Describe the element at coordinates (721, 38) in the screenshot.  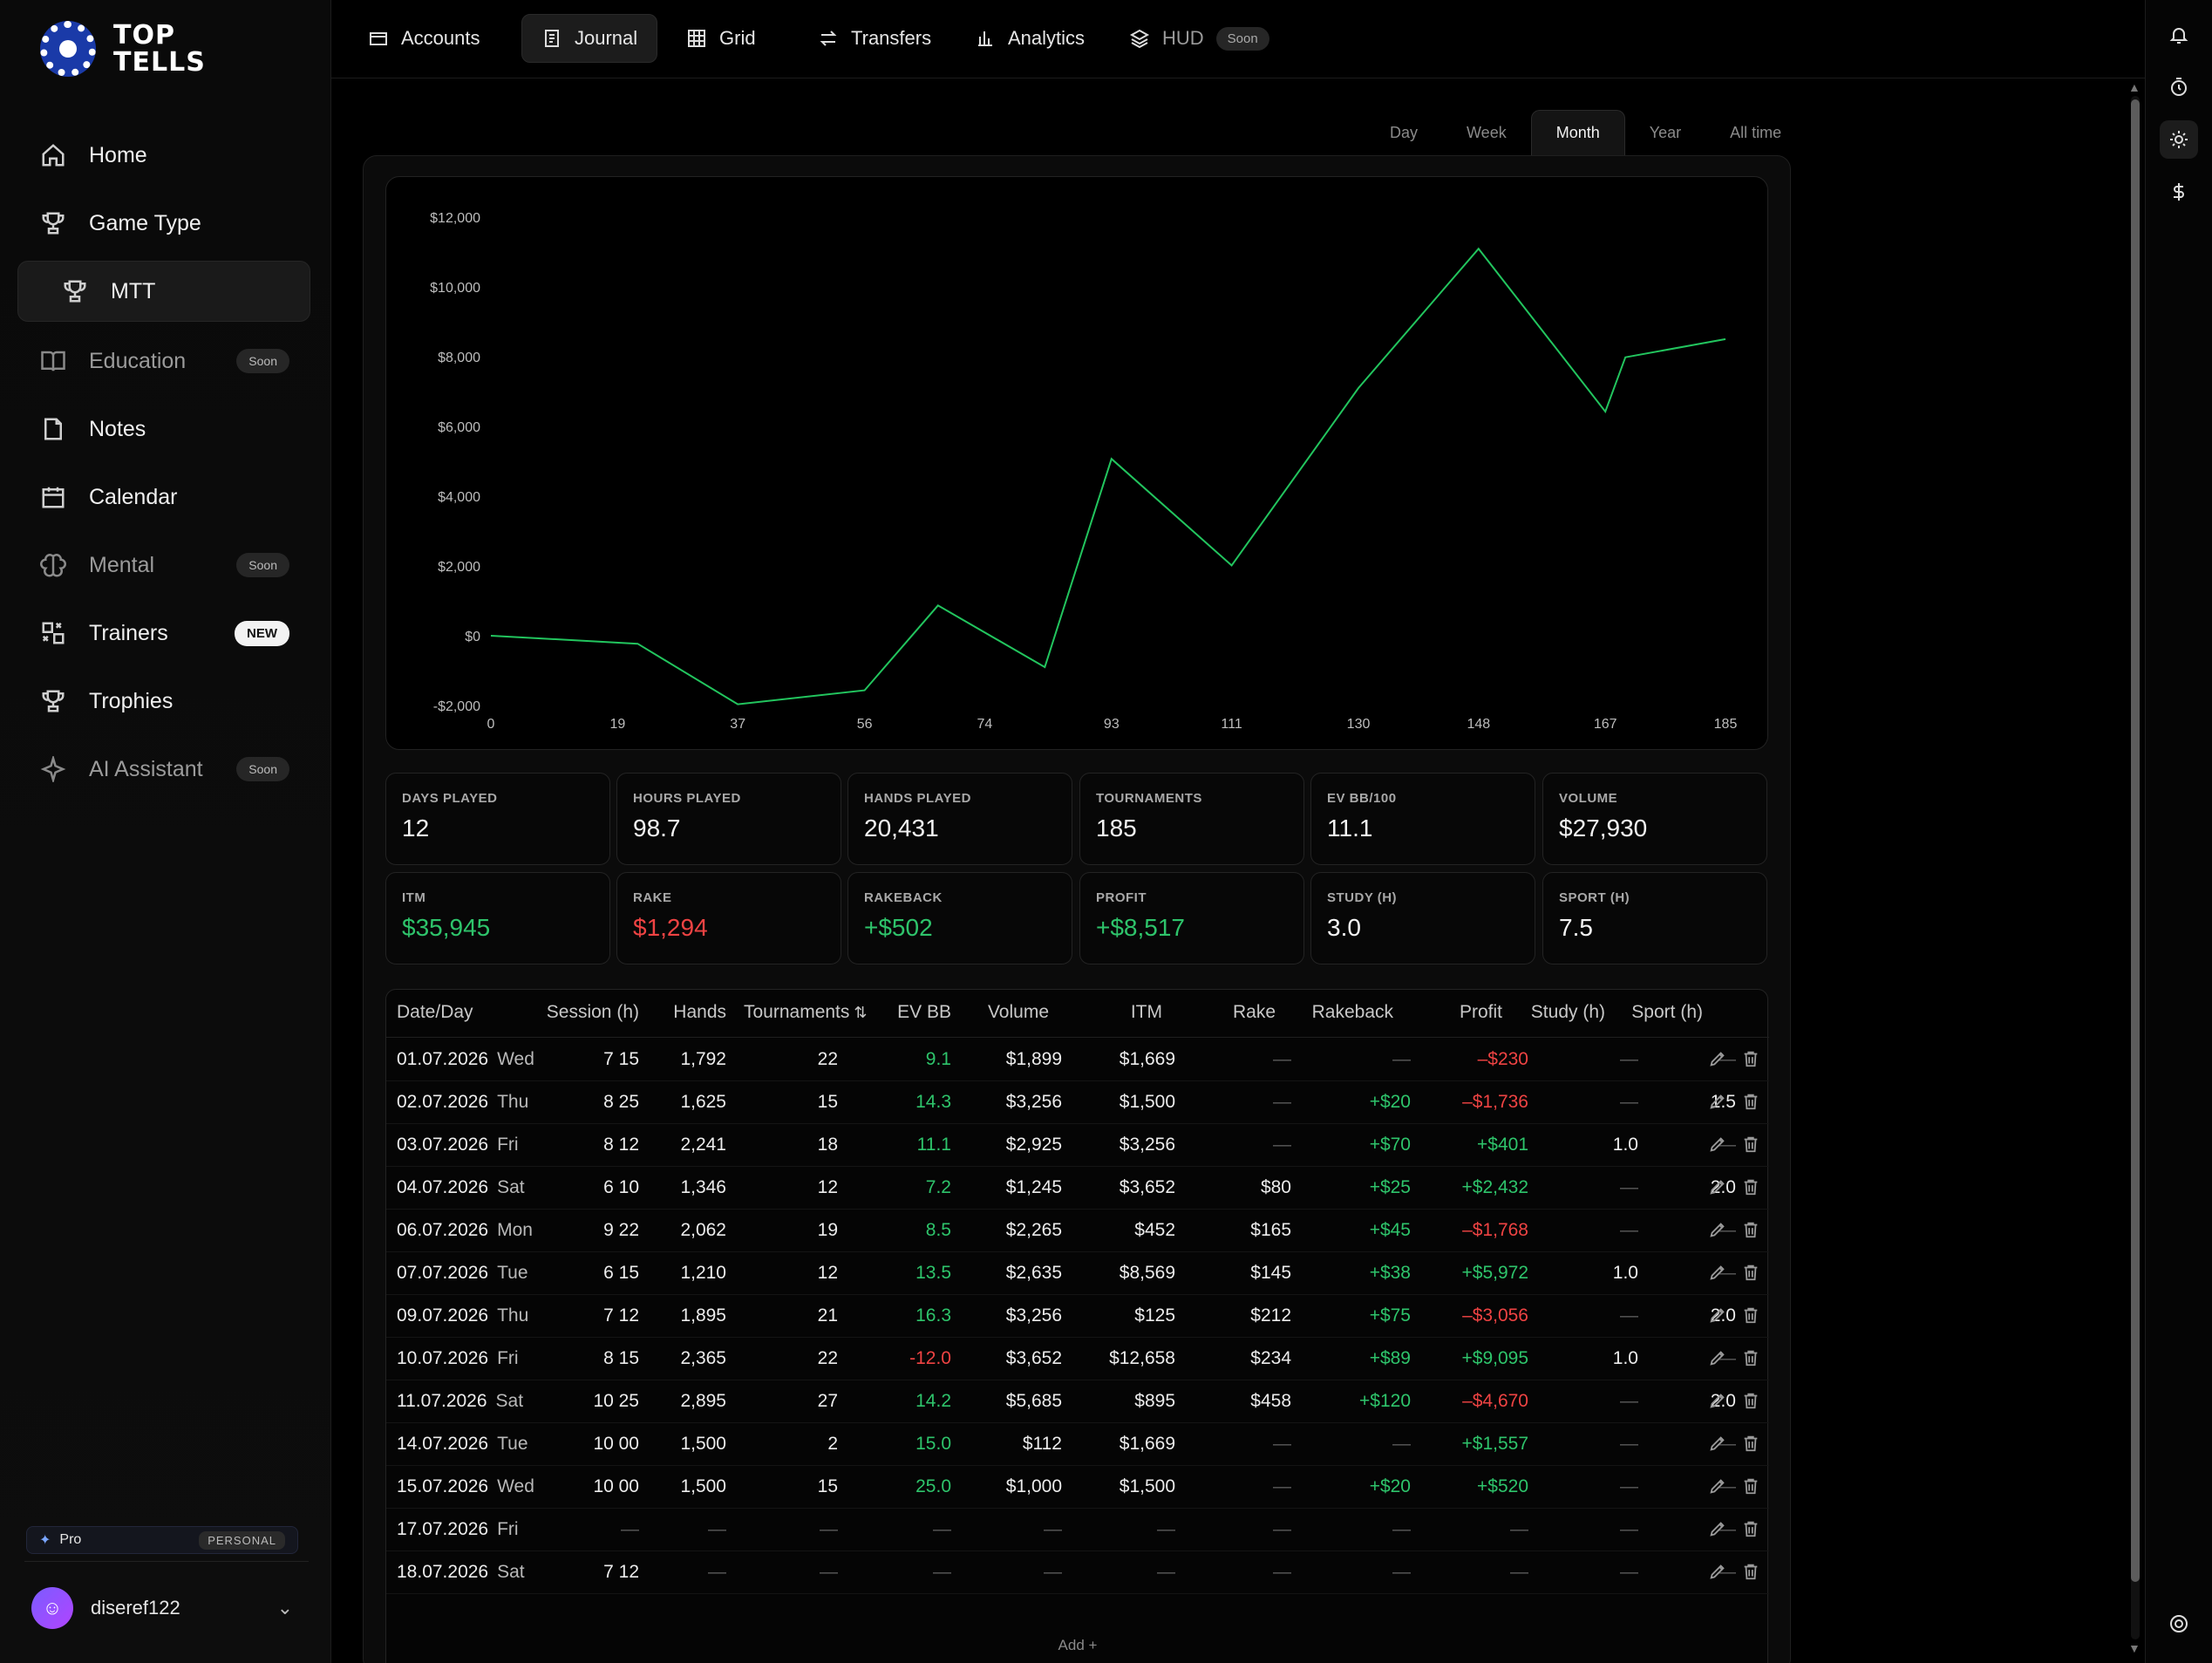
I see `tab-grid: Grid` at that location.